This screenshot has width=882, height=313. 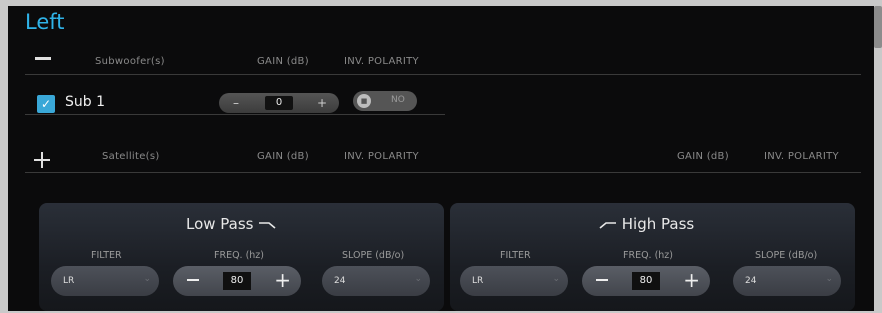 I want to click on sub-polarity-header: INV. POLARITY, so click(x=381, y=61).